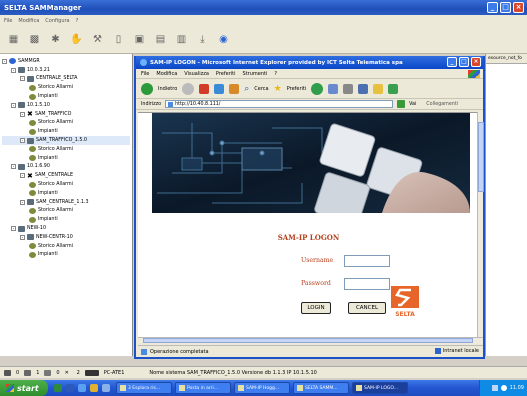  What do you see at coordinates (66, 202) in the screenshot?
I see `tree-node: - SAM_CENTRALE_1.1.3` at bounding box center [66, 202].